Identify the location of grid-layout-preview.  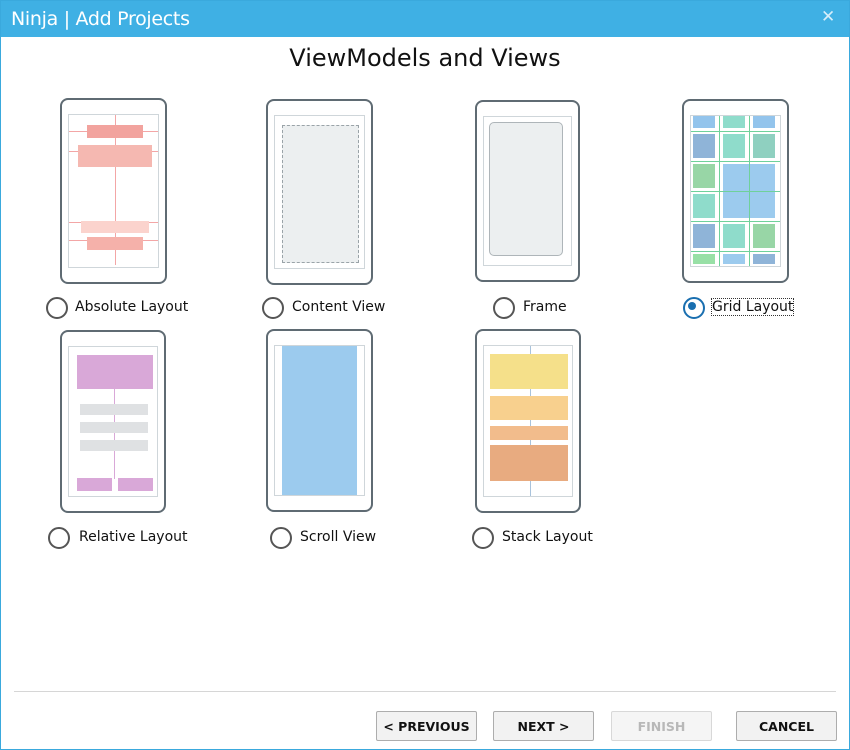
(735, 191).